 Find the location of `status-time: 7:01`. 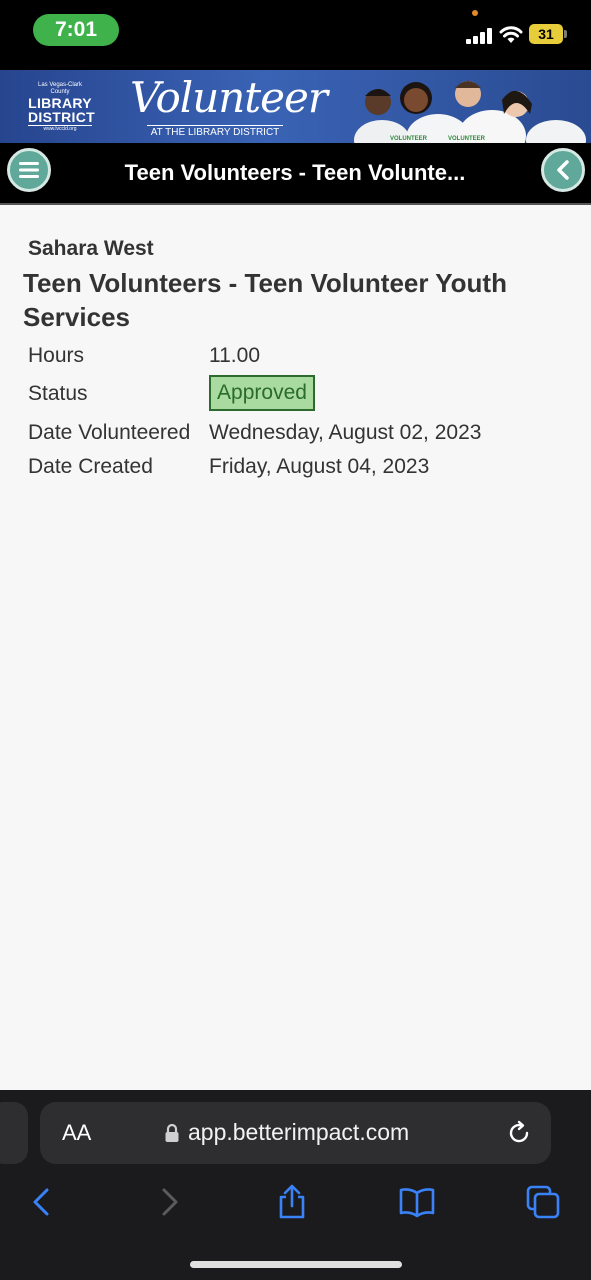

status-time: 7:01 is located at coordinates (76, 30).